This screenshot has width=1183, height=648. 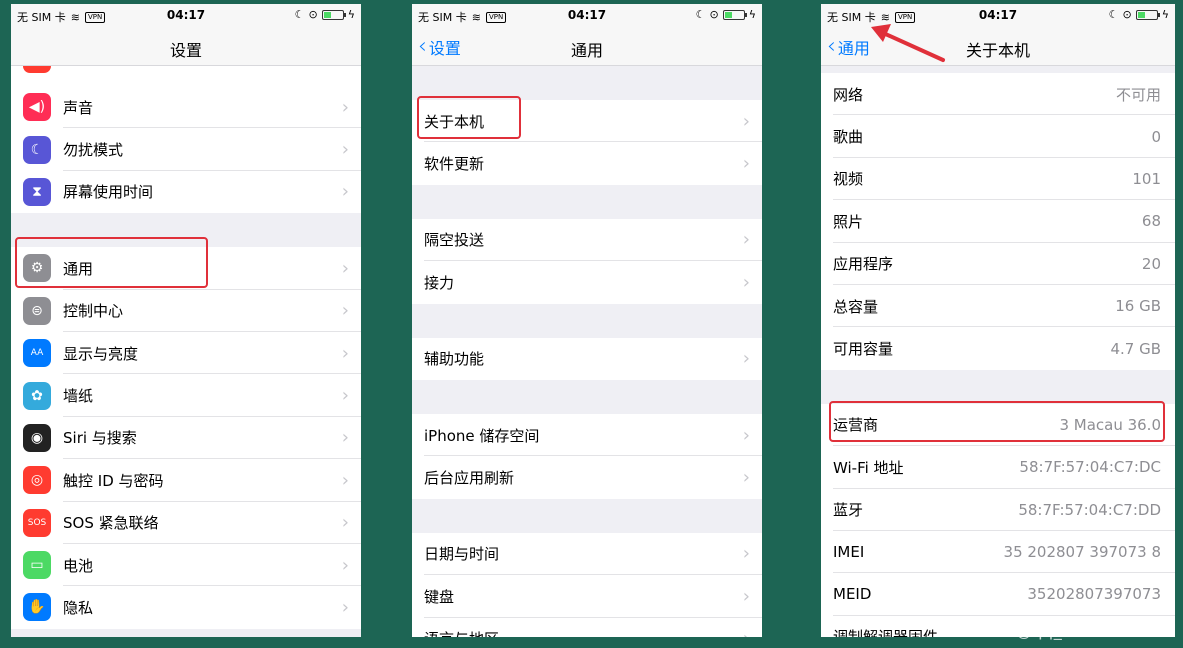 I want to click on flower-icon: ✿, so click(x=37, y=395).